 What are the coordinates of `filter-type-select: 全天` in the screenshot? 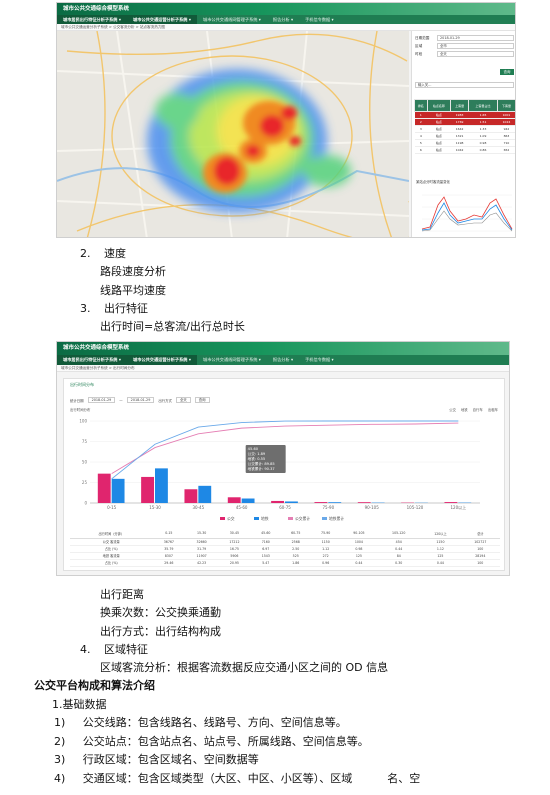 It's located at (183, 400).